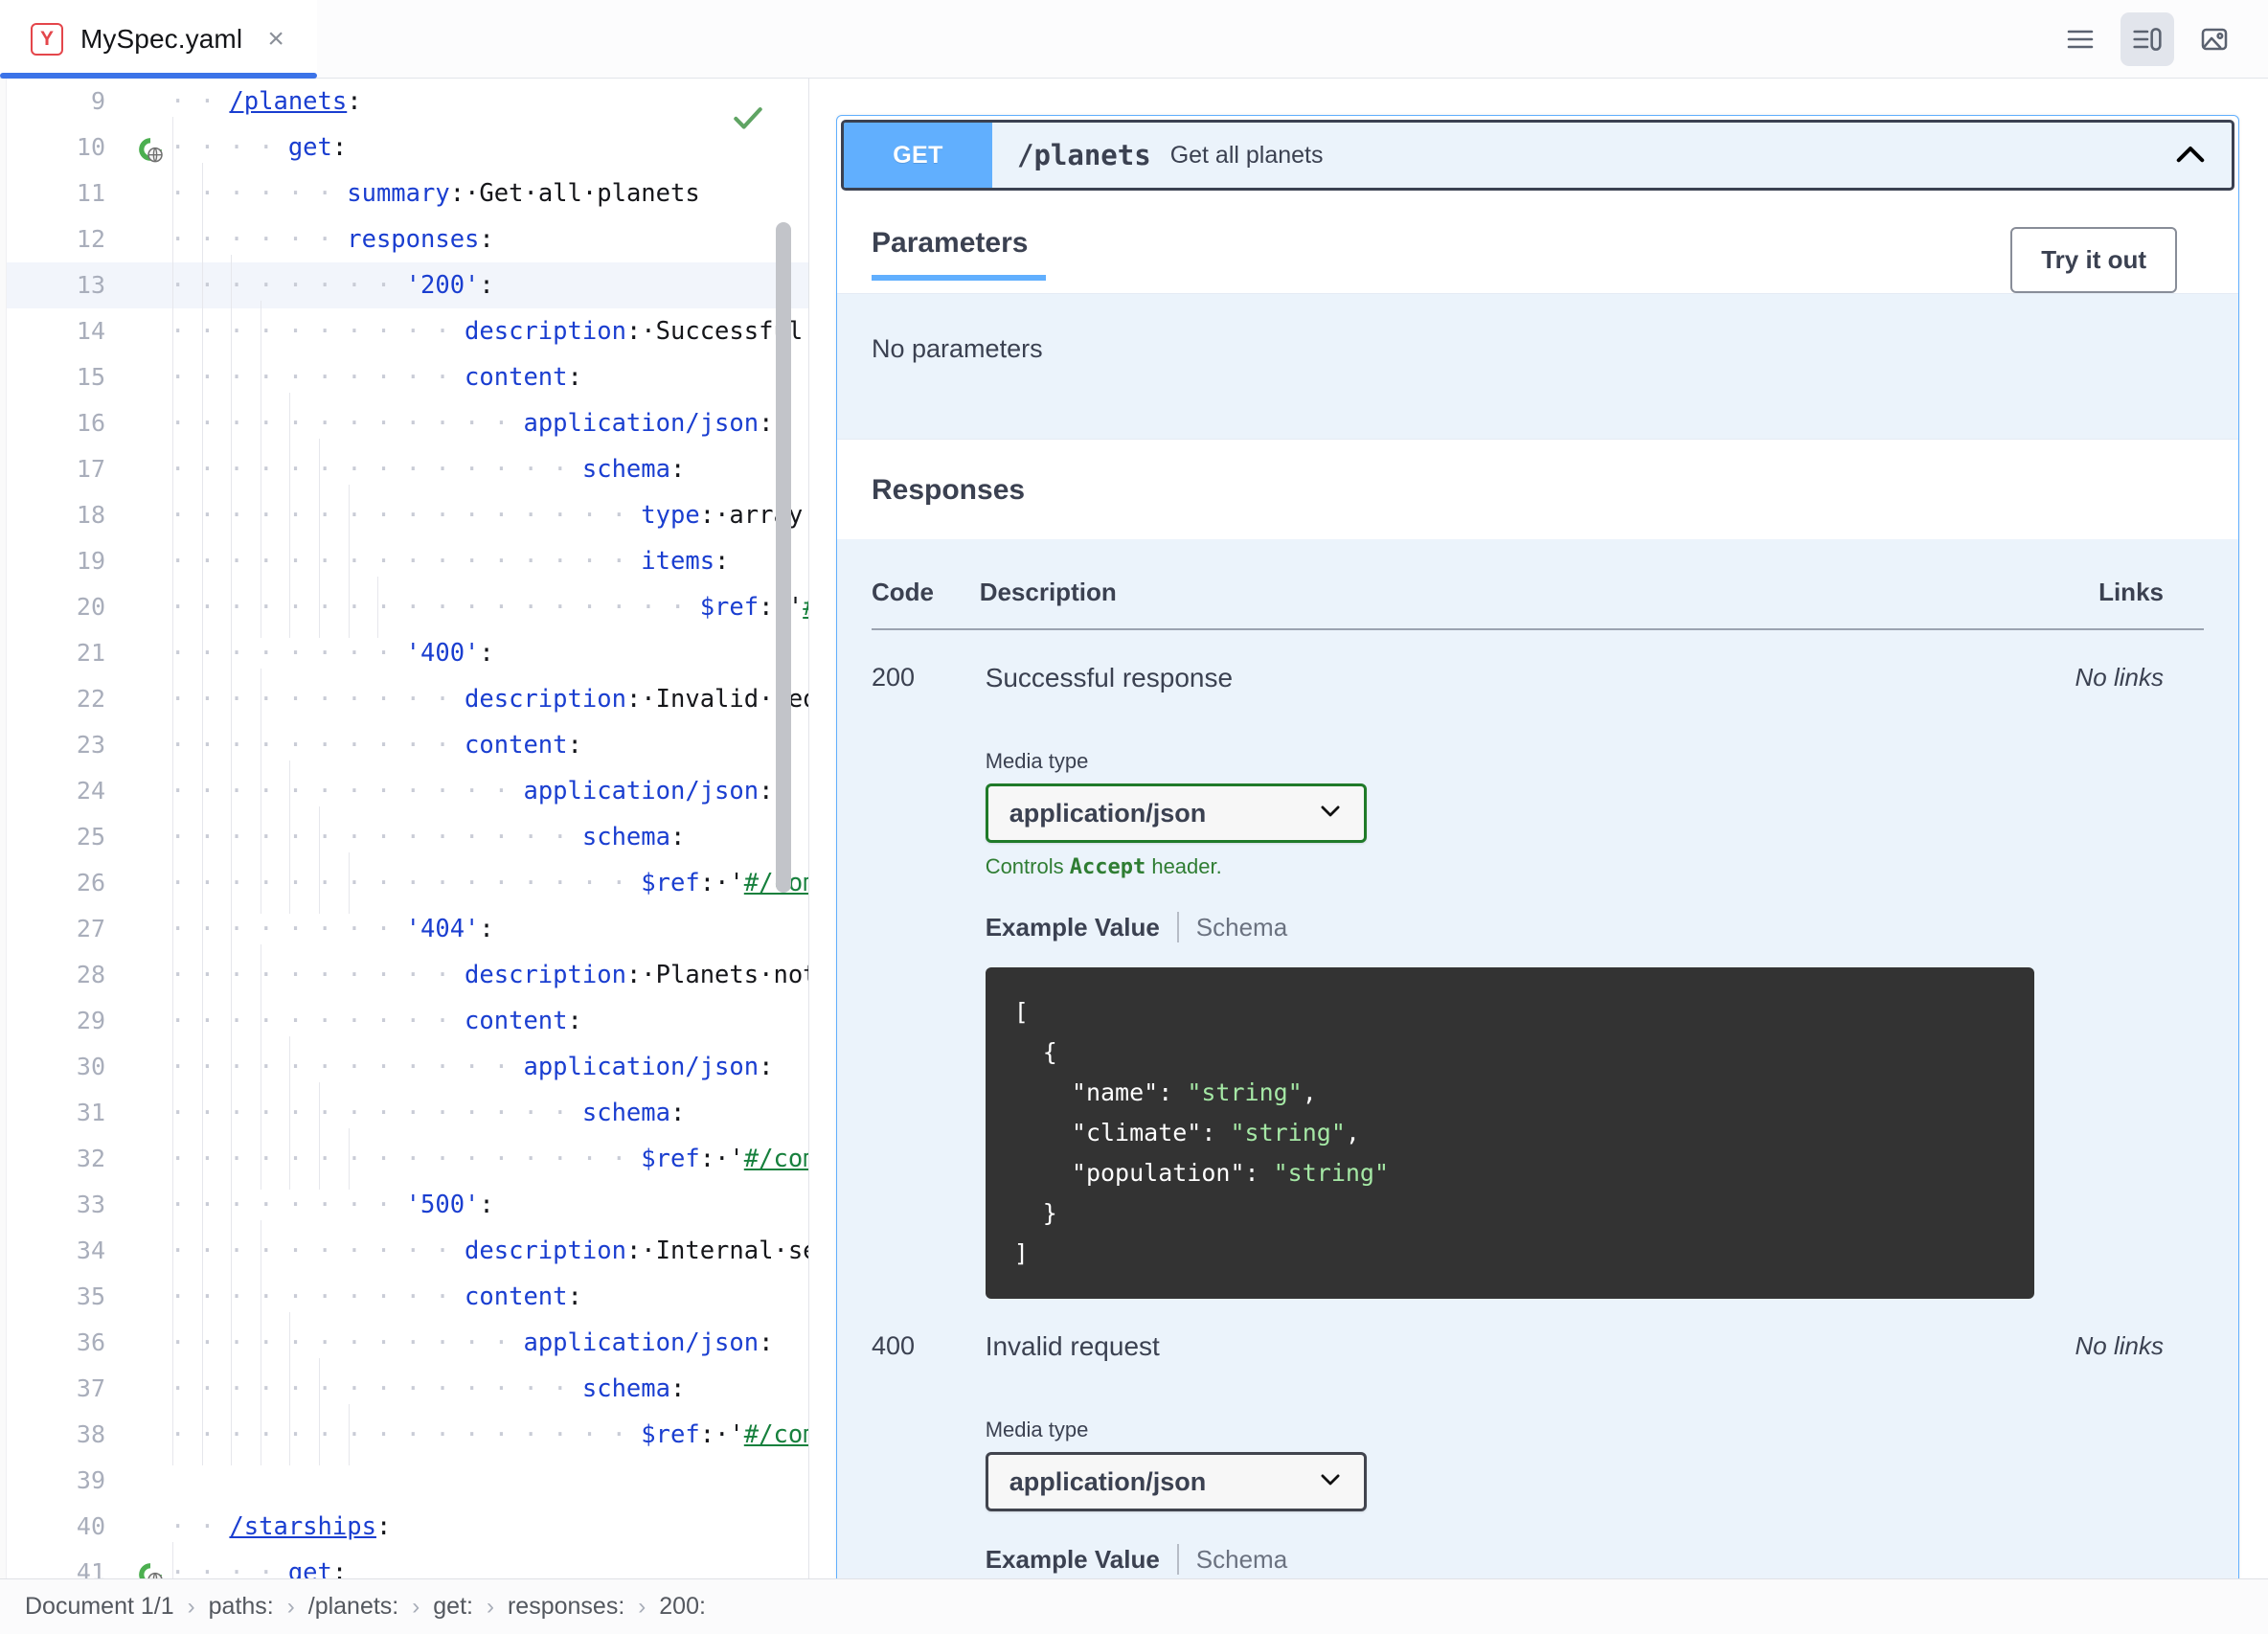 The height and width of the screenshot is (1634, 2268). What do you see at coordinates (404, 285) in the screenshot?
I see `code-line: 13 · · · · · · · · '200':` at bounding box center [404, 285].